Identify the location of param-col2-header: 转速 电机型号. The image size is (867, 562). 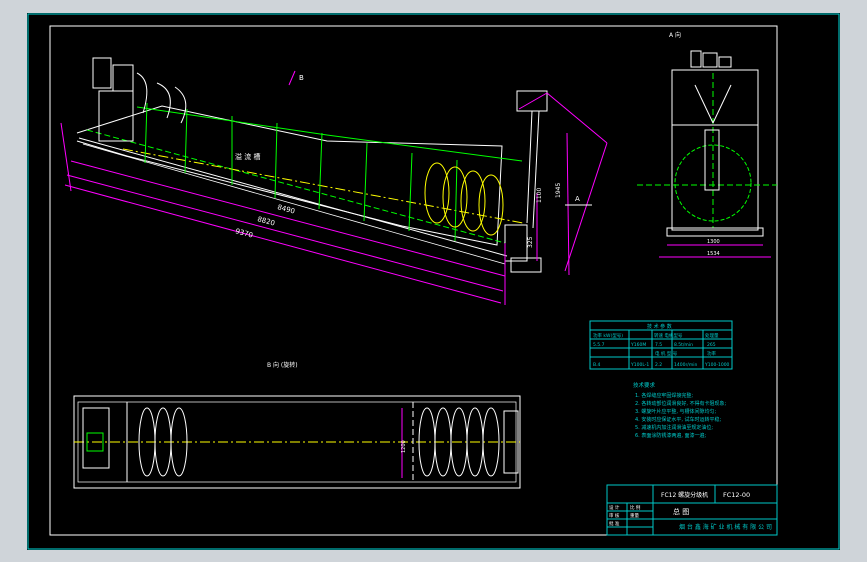
(668, 335).